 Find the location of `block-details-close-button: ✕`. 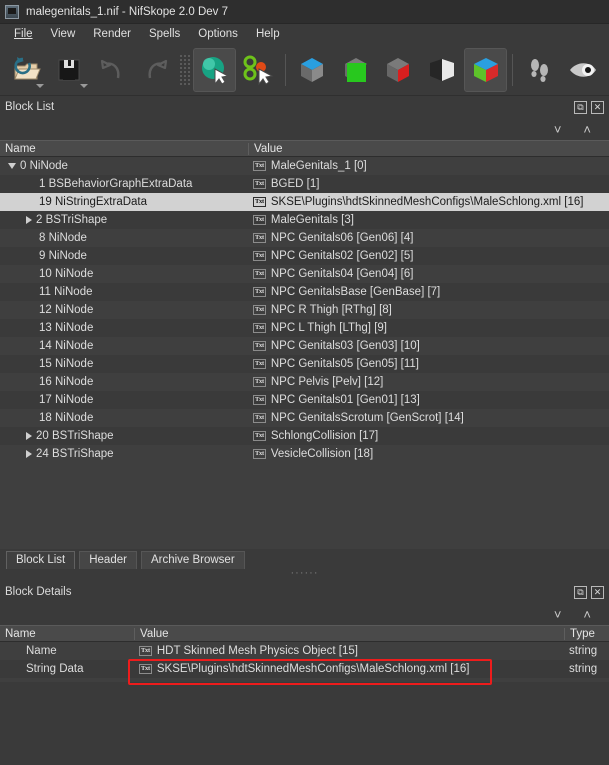

block-details-close-button: ✕ is located at coordinates (597, 592).